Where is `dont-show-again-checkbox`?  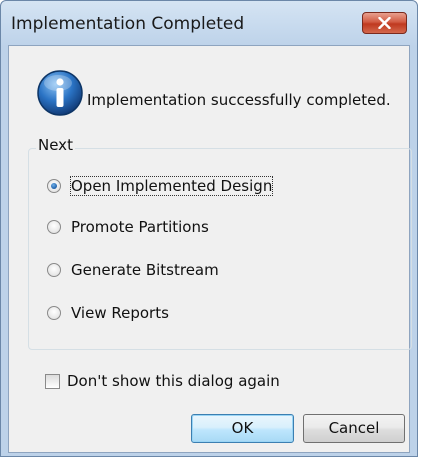
dont-show-again-checkbox is located at coordinates (52, 381).